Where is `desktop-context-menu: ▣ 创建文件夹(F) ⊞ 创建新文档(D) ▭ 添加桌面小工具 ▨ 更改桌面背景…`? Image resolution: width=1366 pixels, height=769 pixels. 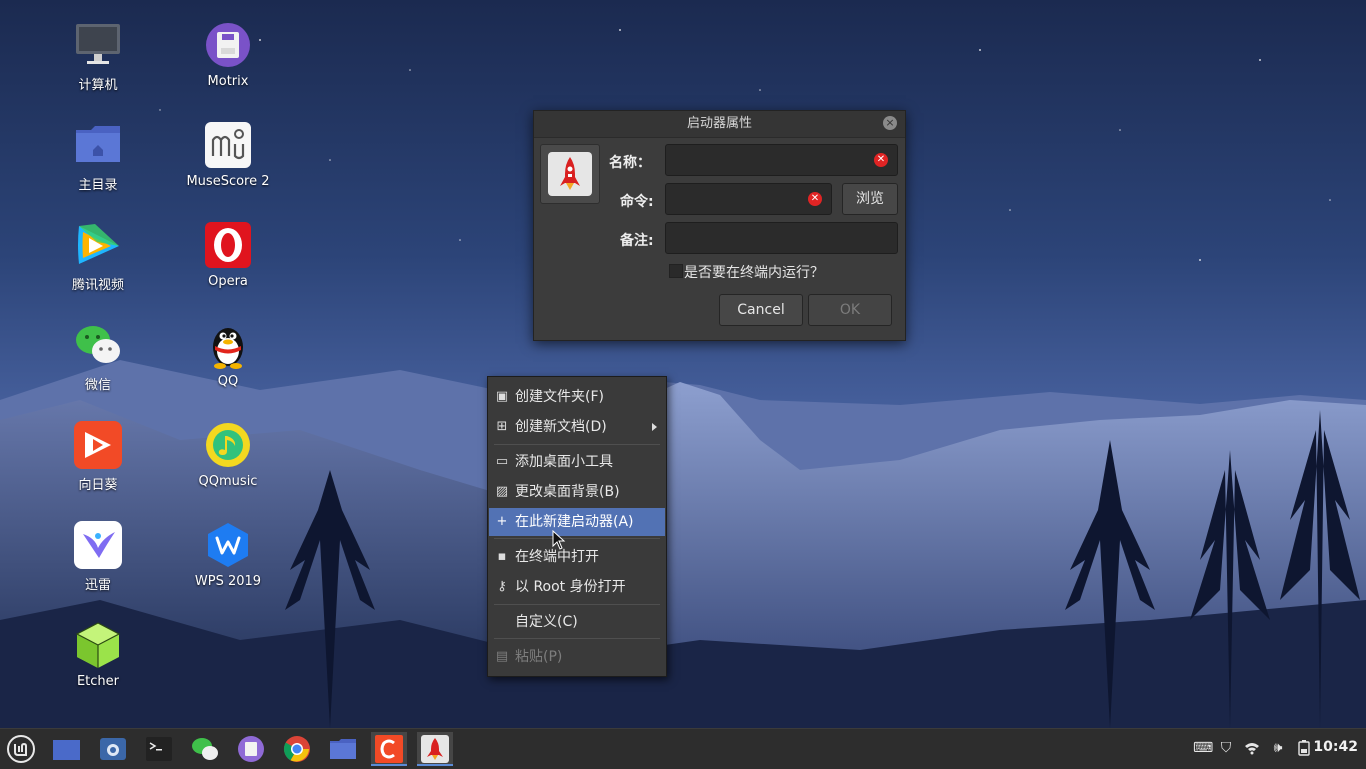
desktop-context-menu: ▣ 创建文件夹(F) ⊞ 创建新文档(D) ▭ 添加桌面小工具 ▨ 更改桌面背景… is located at coordinates (577, 526).